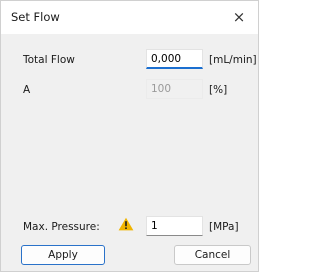 This screenshot has width=320, height=272. What do you see at coordinates (129, 17) in the screenshot?
I see `title-bar: Set Flow ×` at bounding box center [129, 17].